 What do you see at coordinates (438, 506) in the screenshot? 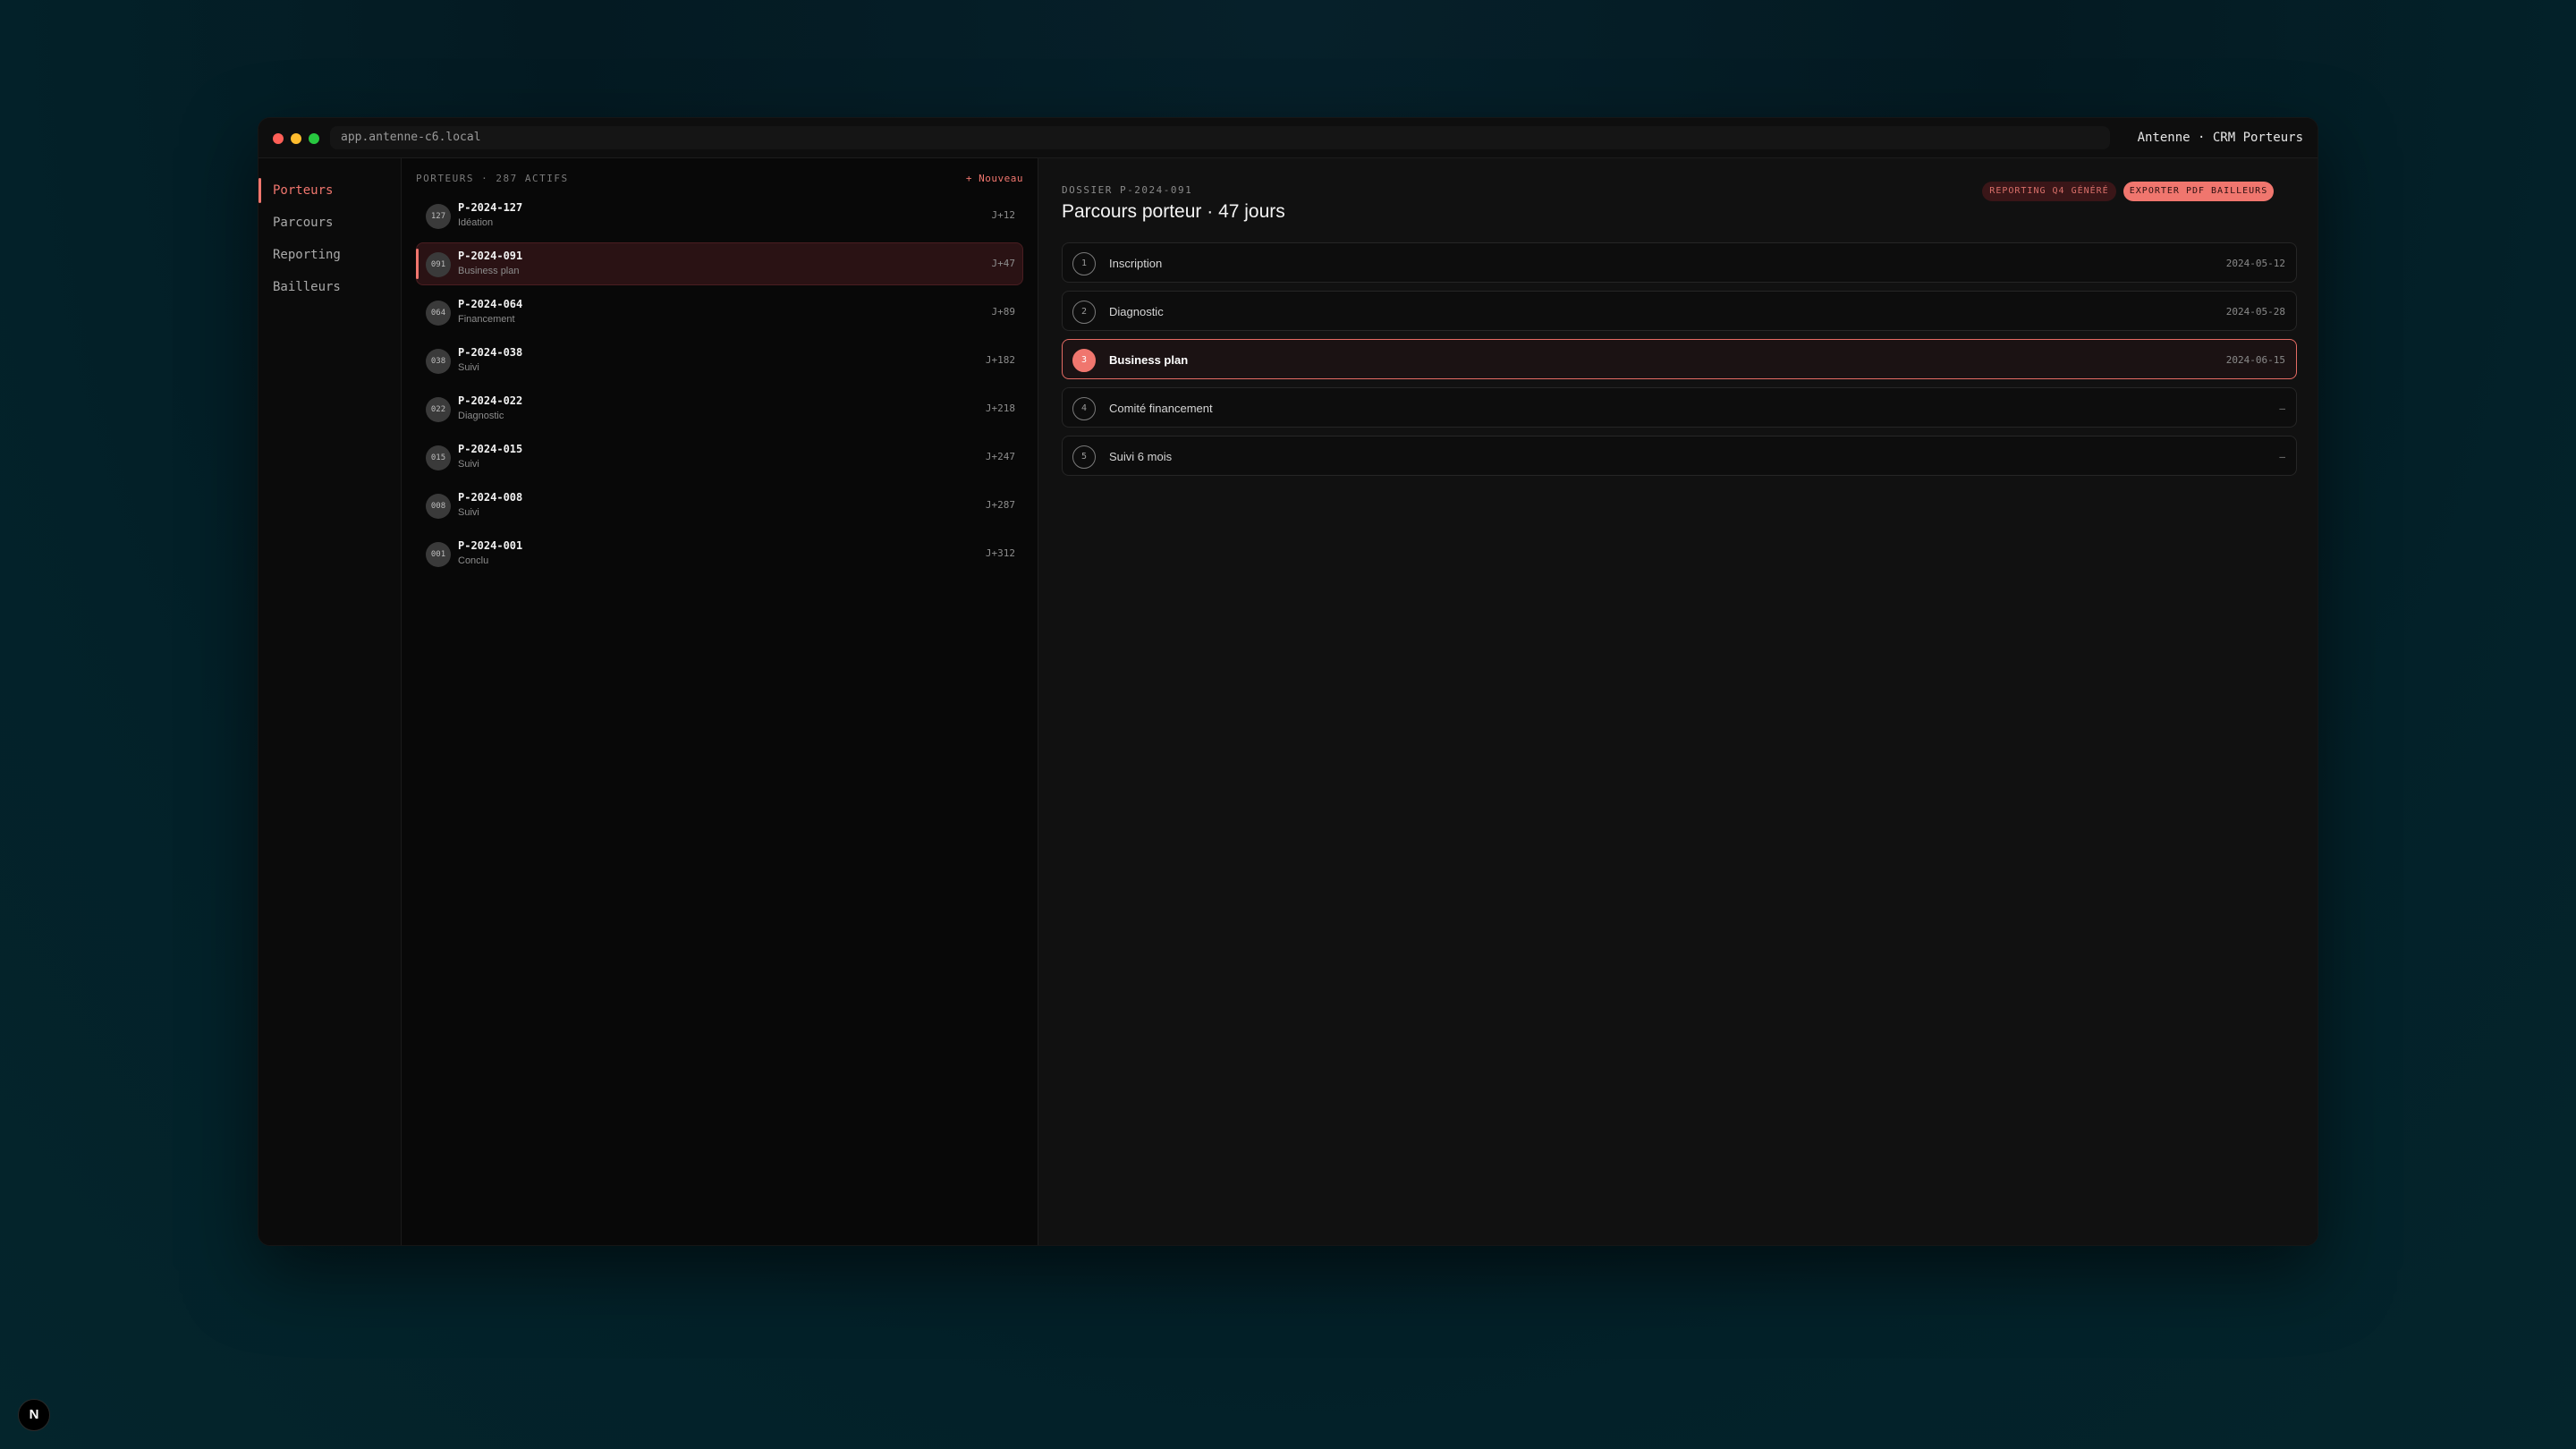
I see `avatar: 008` at bounding box center [438, 506].